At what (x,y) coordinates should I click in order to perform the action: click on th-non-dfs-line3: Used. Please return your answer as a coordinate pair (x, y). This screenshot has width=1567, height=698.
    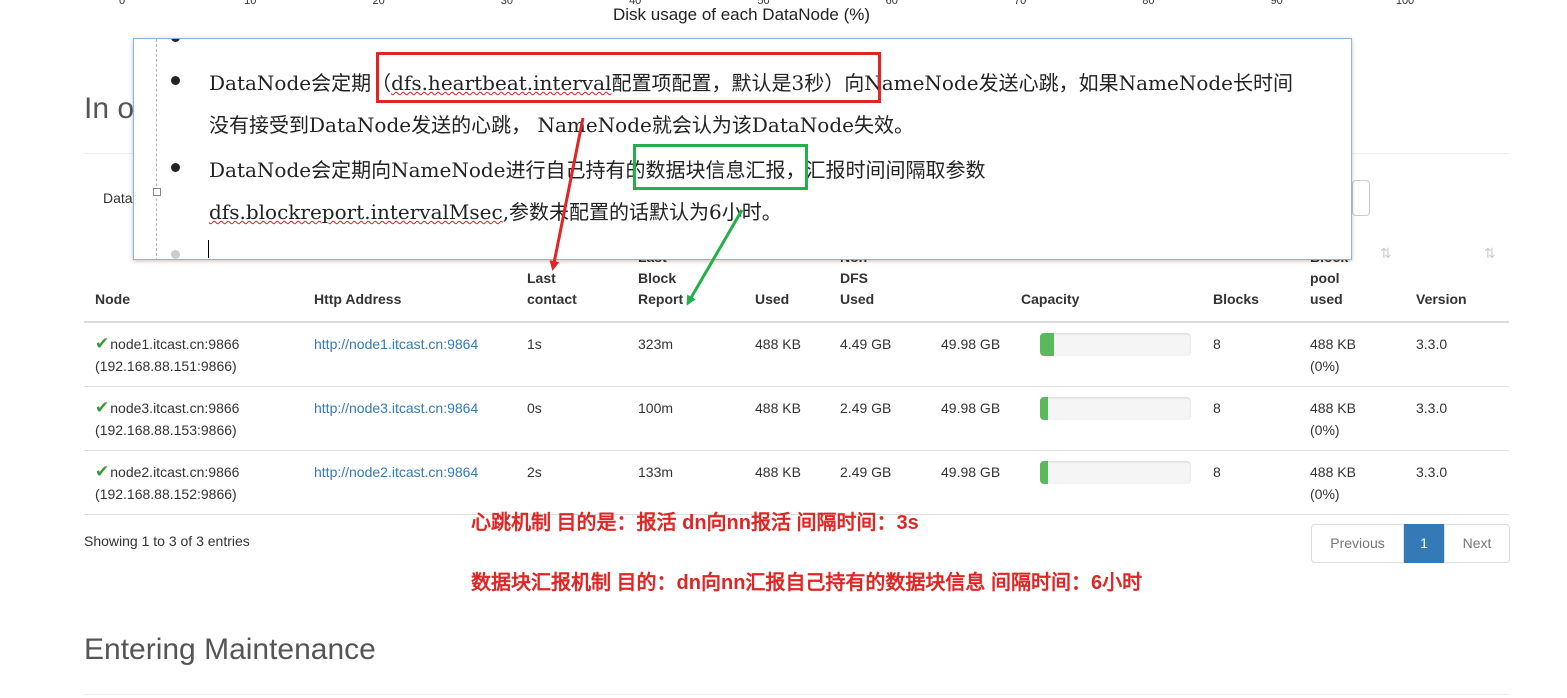
    Looking at the image, I should click on (857, 299).